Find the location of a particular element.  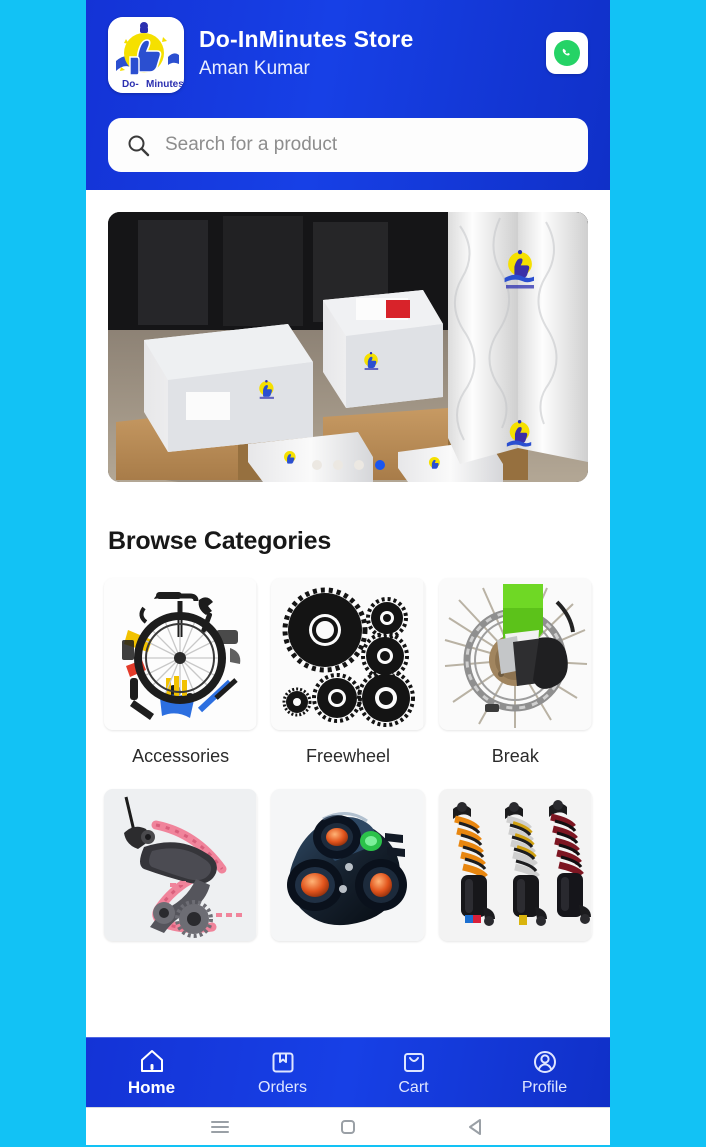

suspension-shock-absorbers-icon is located at coordinates (514, 865).